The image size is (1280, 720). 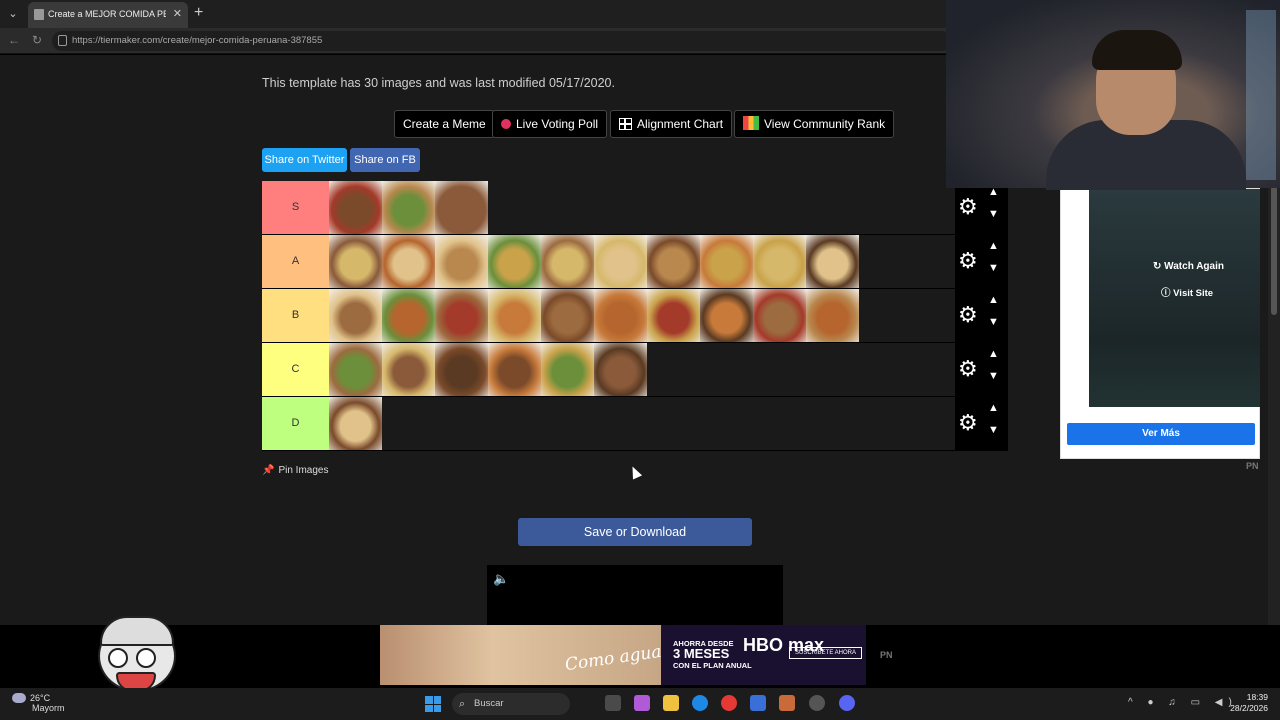 What do you see at coordinates (642, 703) in the screenshot?
I see `copilot-icon` at bounding box center [642, 703].